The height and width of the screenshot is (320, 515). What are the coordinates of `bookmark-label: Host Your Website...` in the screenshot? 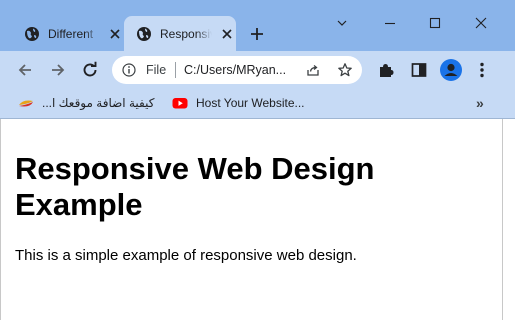 It's located at (250, 103).